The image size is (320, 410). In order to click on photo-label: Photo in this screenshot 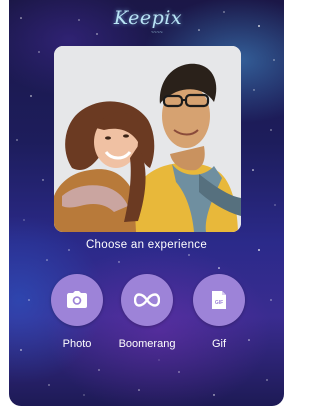, I will do `click(77, 344)`.